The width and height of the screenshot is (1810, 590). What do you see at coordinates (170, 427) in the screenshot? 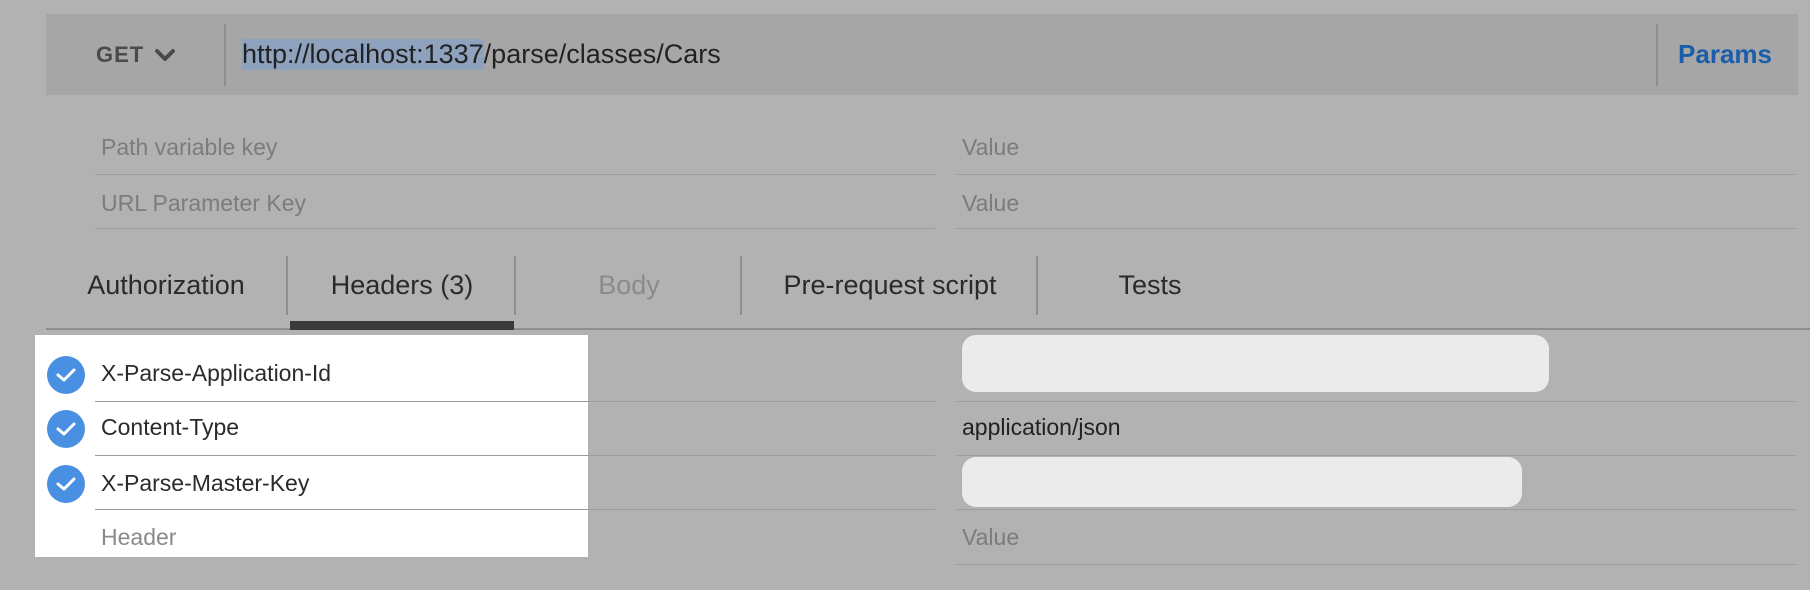
I see `header-key-input: Content-Type` at bounding box center [170, 427].